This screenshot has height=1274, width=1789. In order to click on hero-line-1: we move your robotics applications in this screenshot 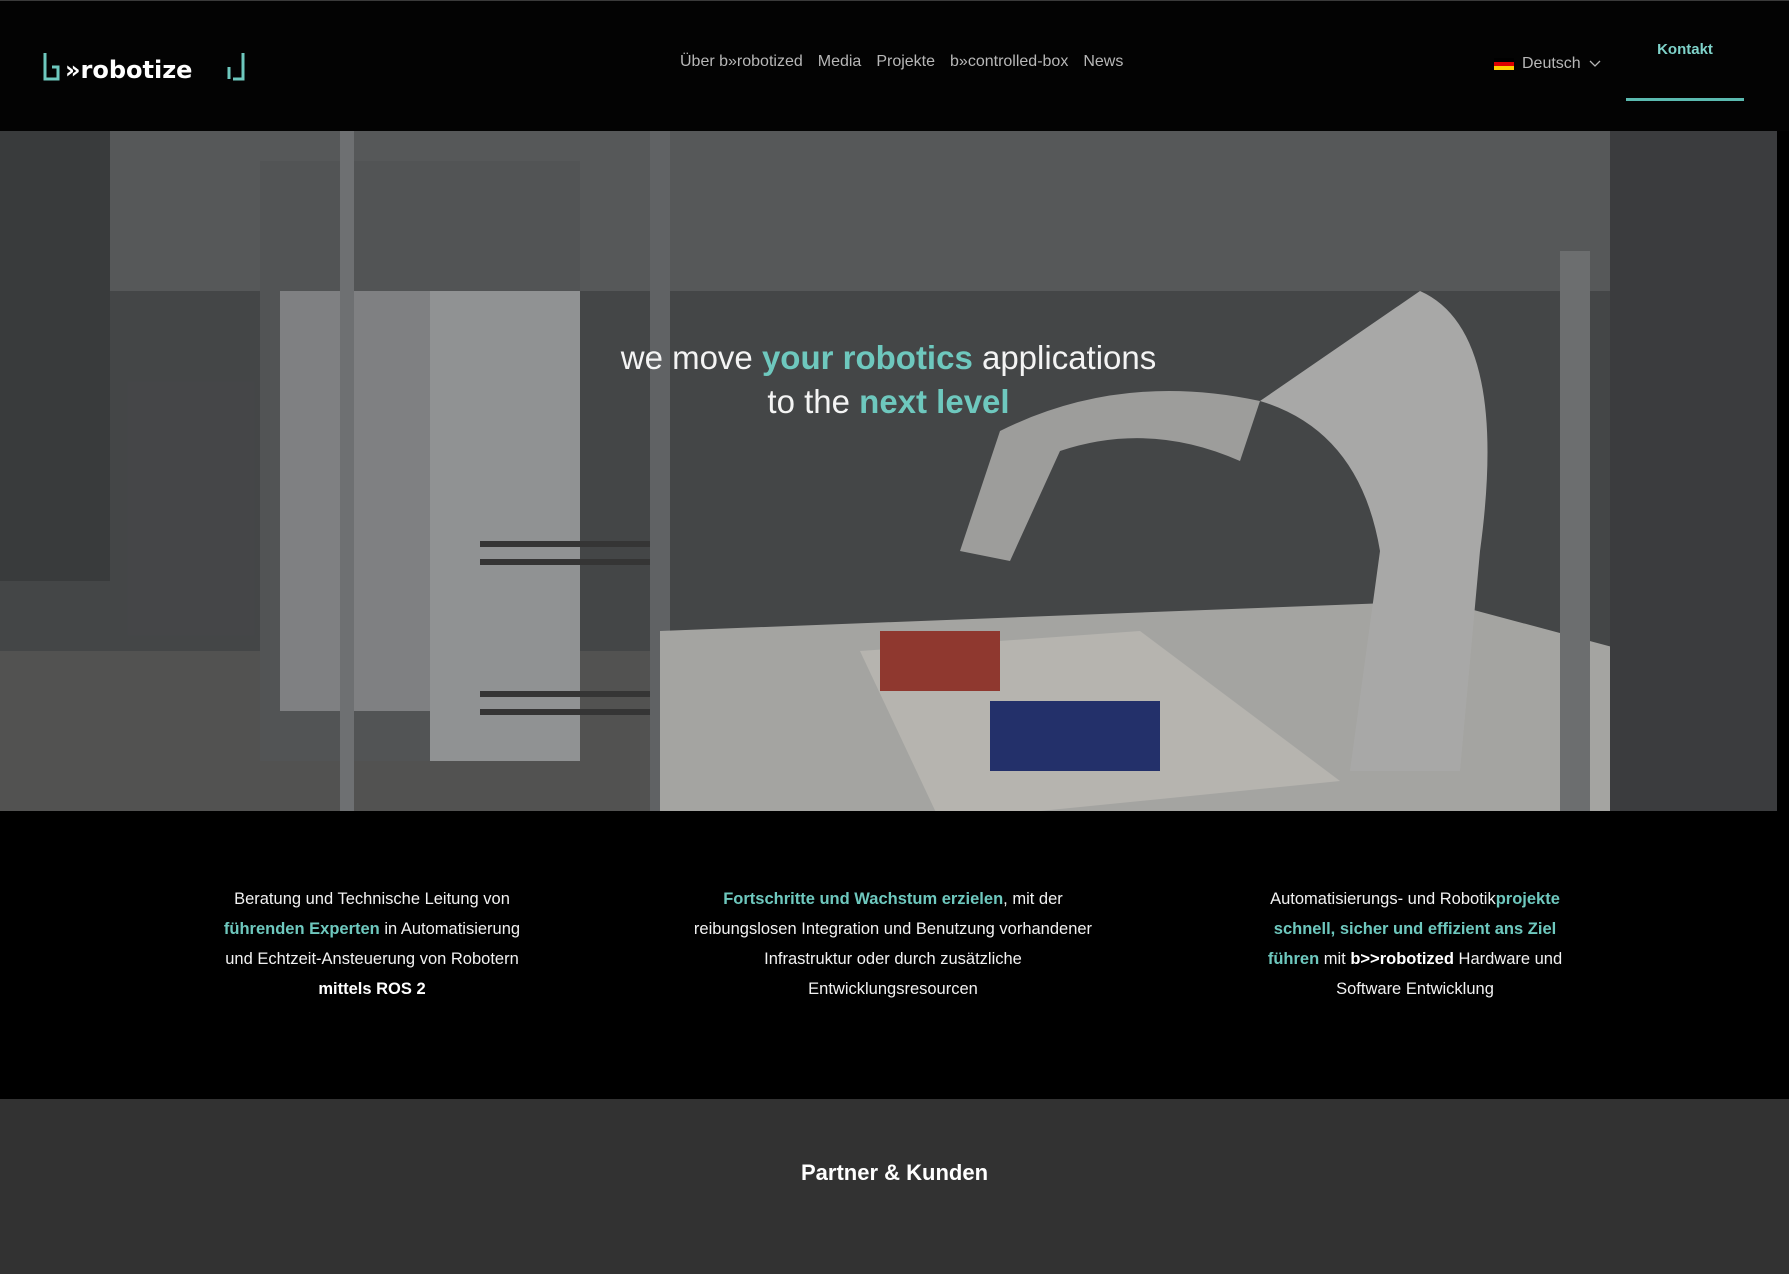, I will do `click(888, 358)`.